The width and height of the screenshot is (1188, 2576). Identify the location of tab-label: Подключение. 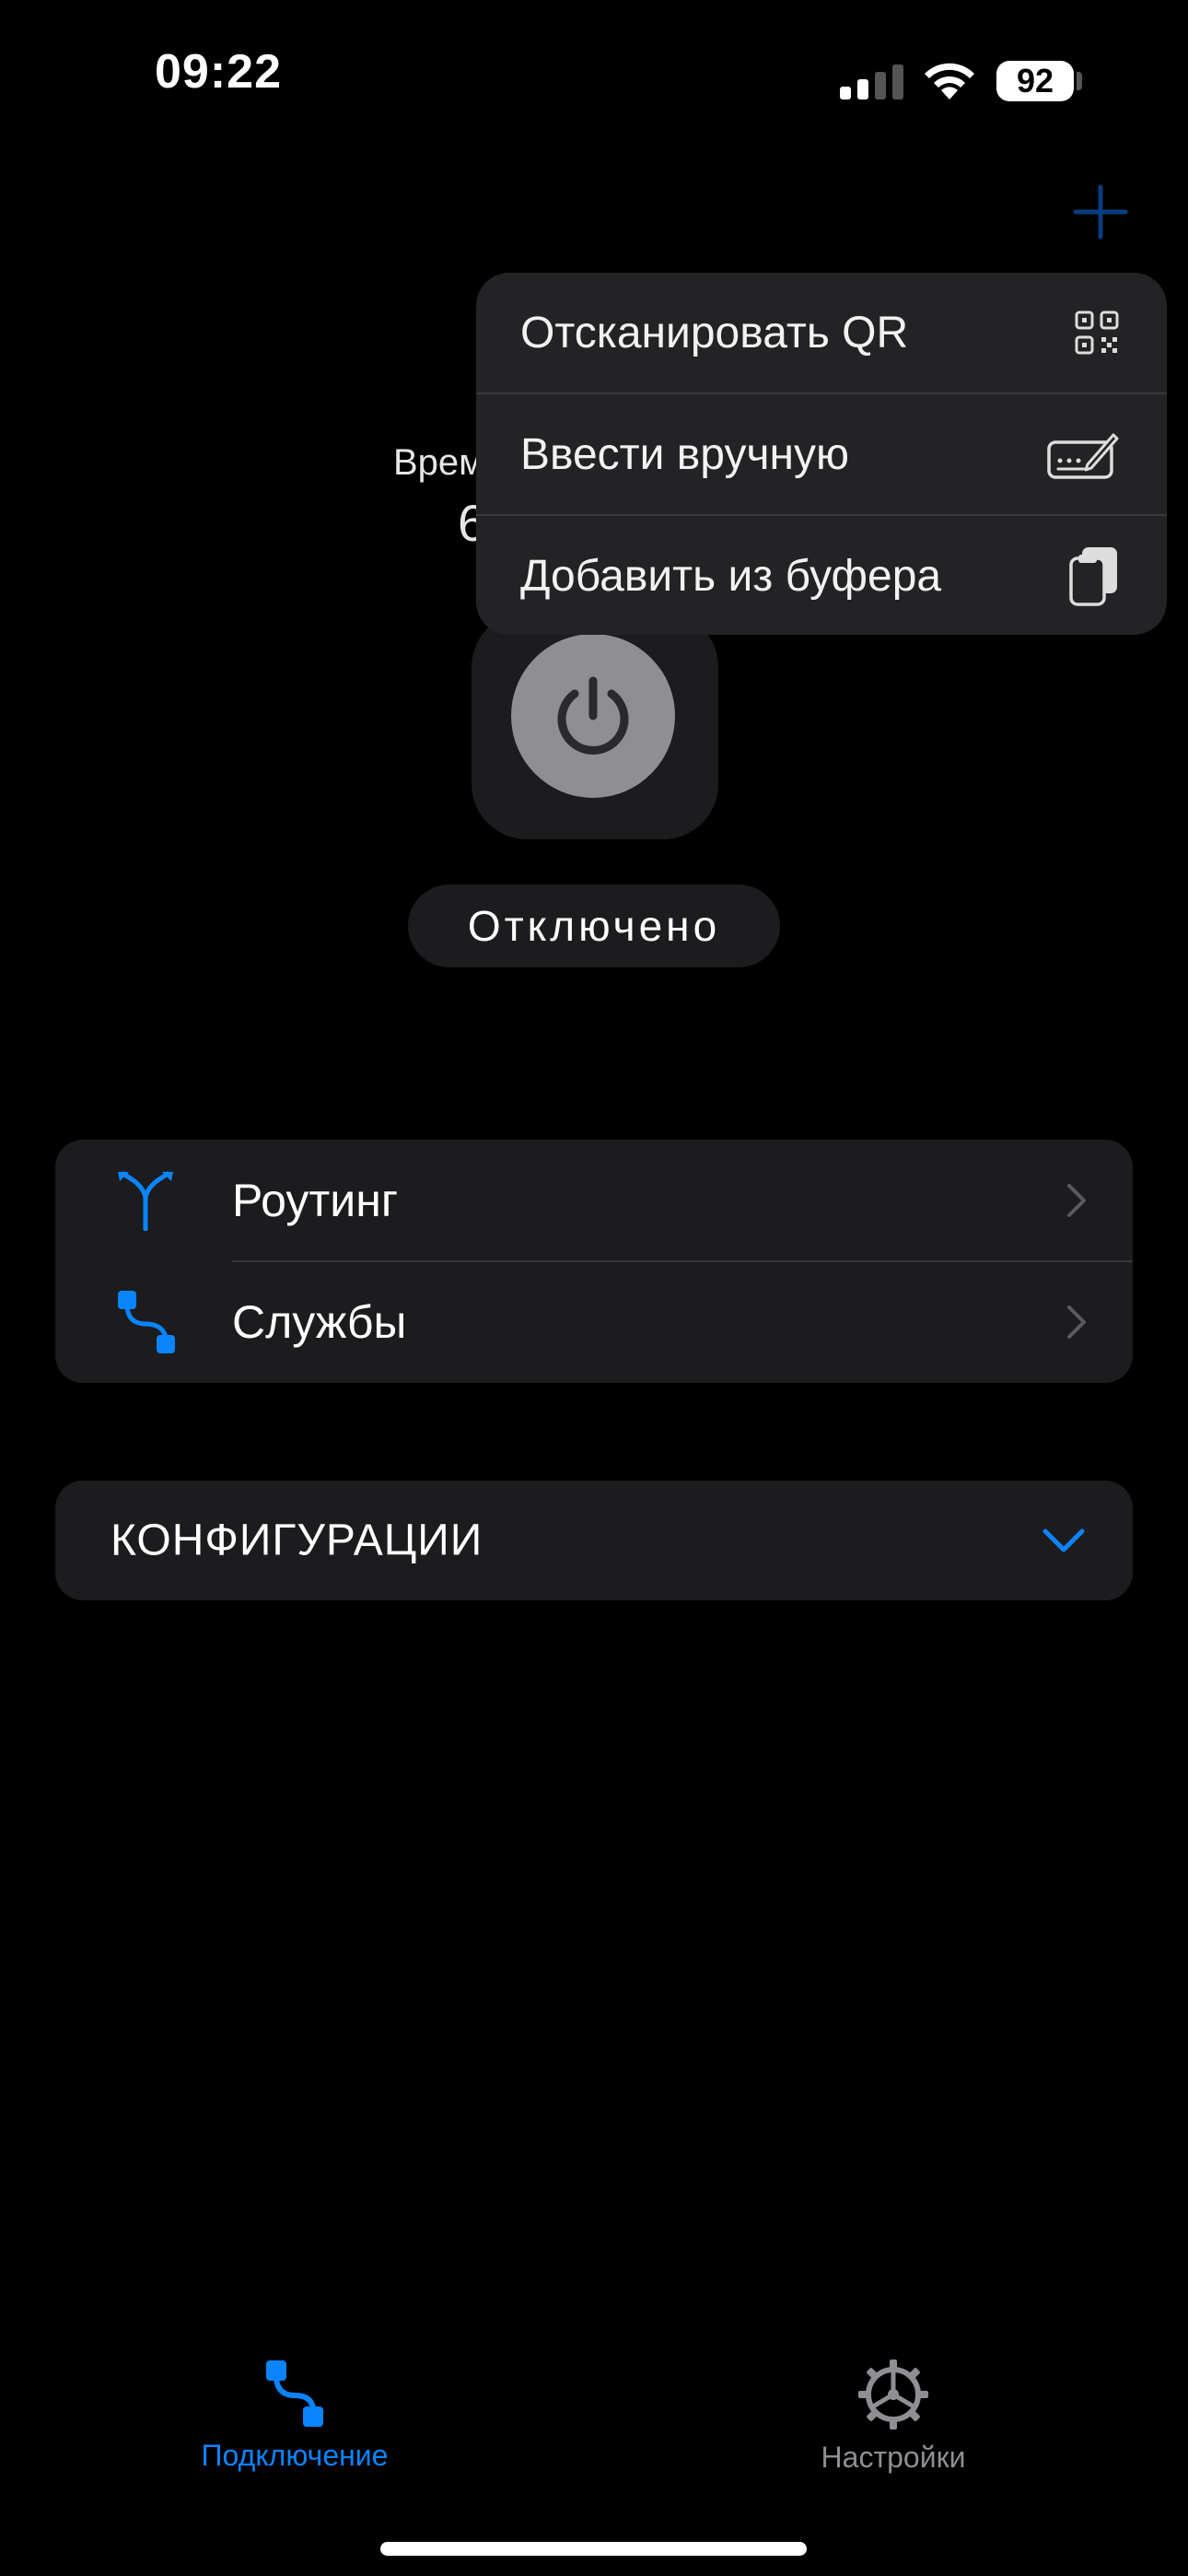
(295, 2455).